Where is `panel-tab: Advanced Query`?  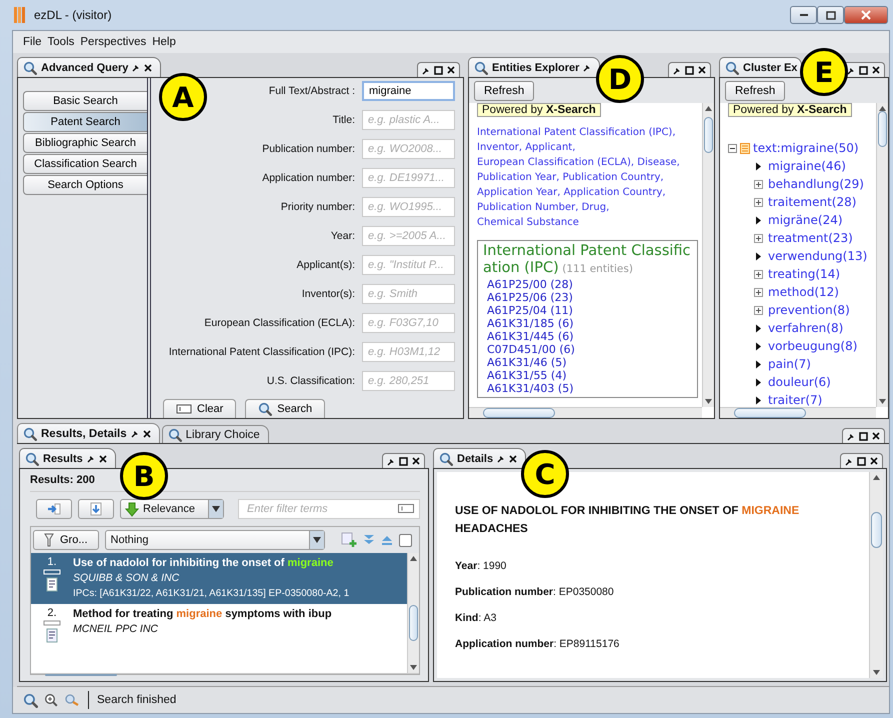 panel-tab: Advanced Query is located at coordinates (89, 67).